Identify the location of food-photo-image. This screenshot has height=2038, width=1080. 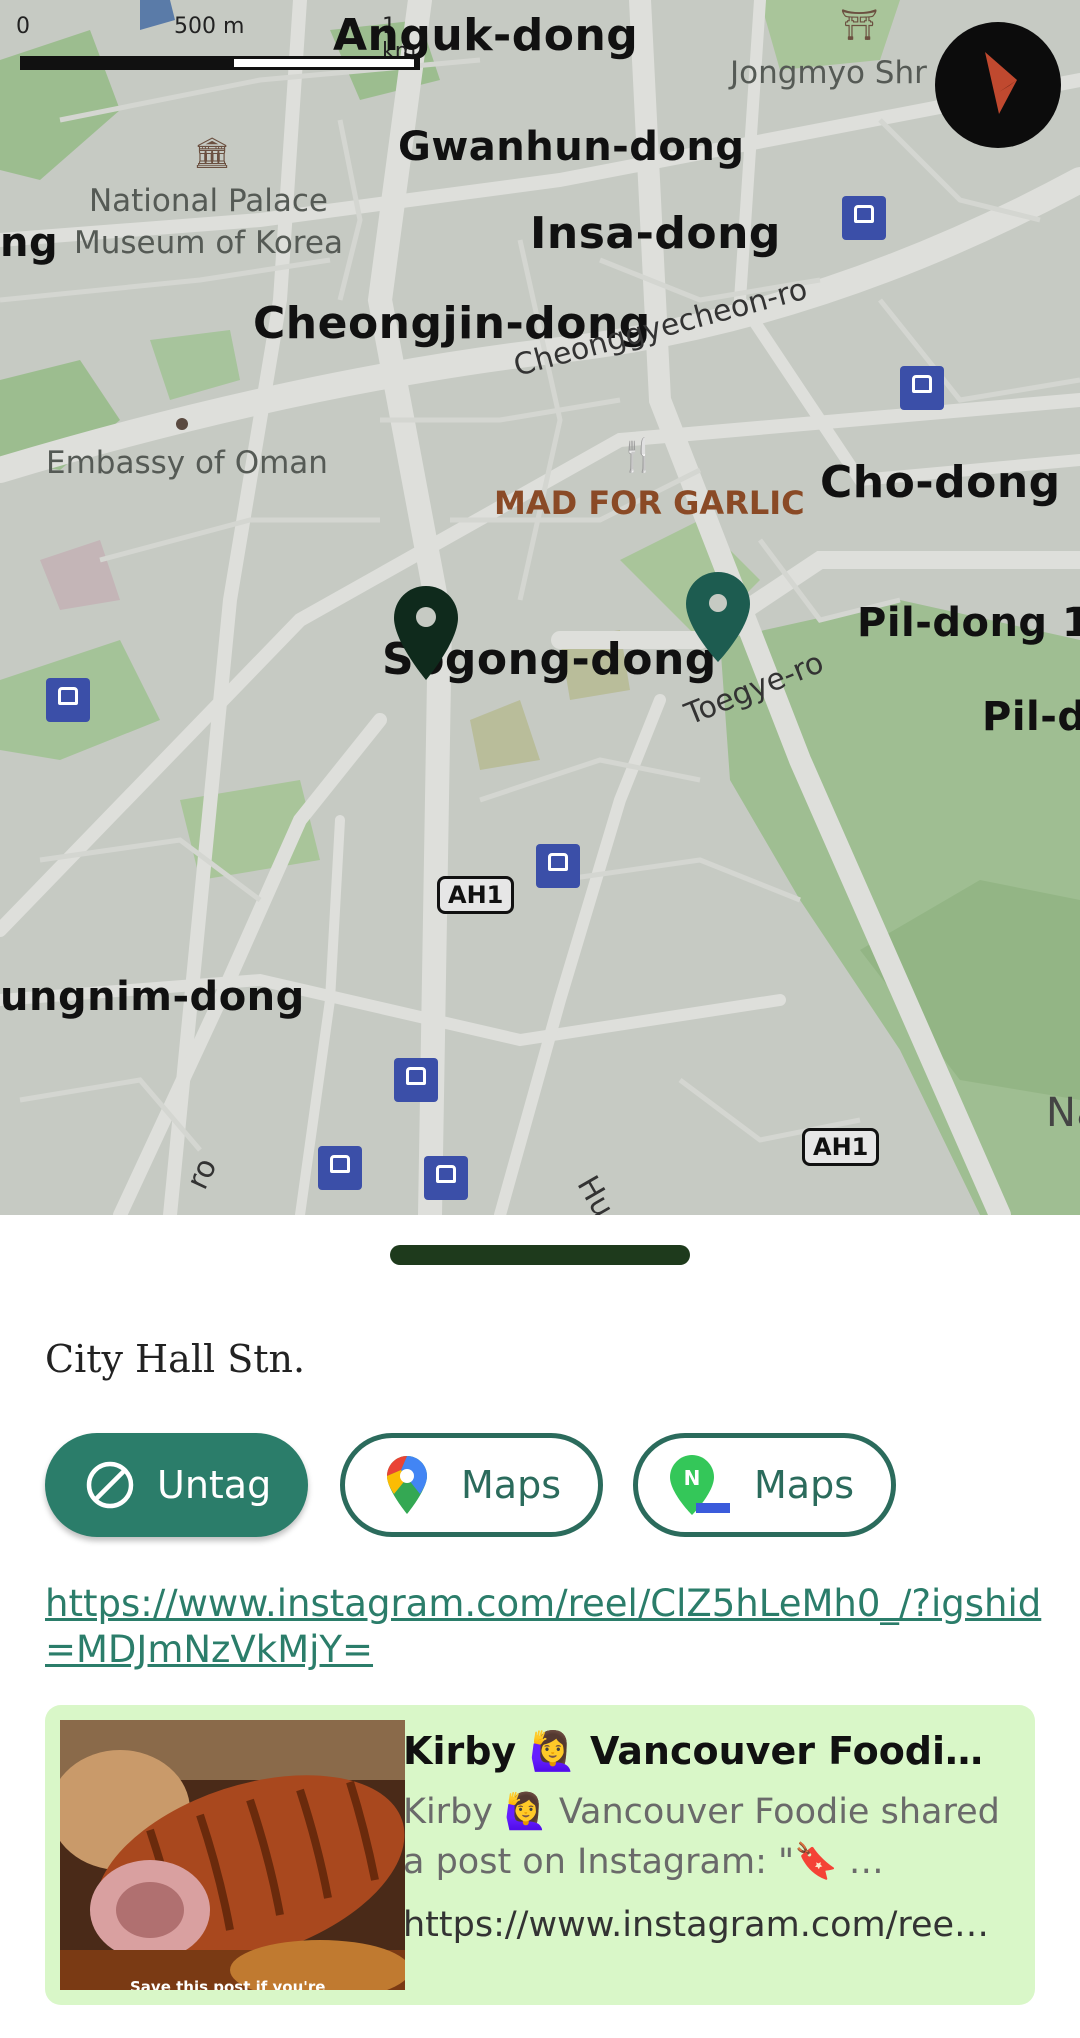
(232, 1855).